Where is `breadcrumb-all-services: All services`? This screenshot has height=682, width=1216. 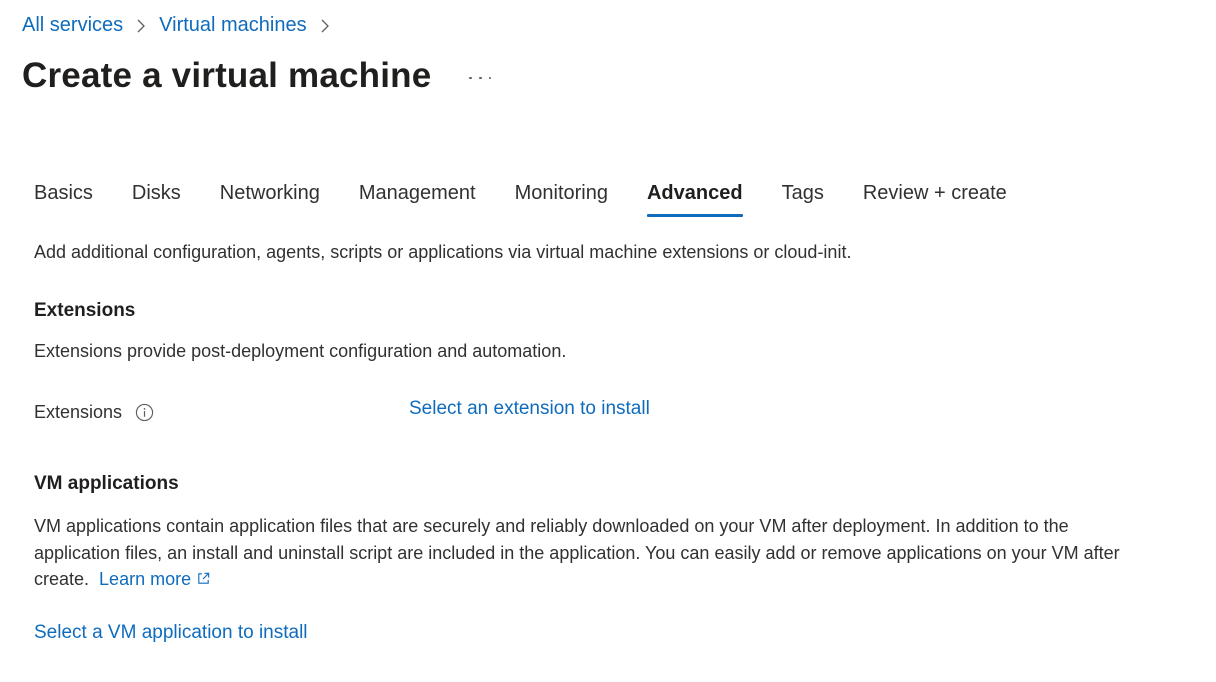
breadcrumb-all-services: All services is located at coordinates (72, 25).